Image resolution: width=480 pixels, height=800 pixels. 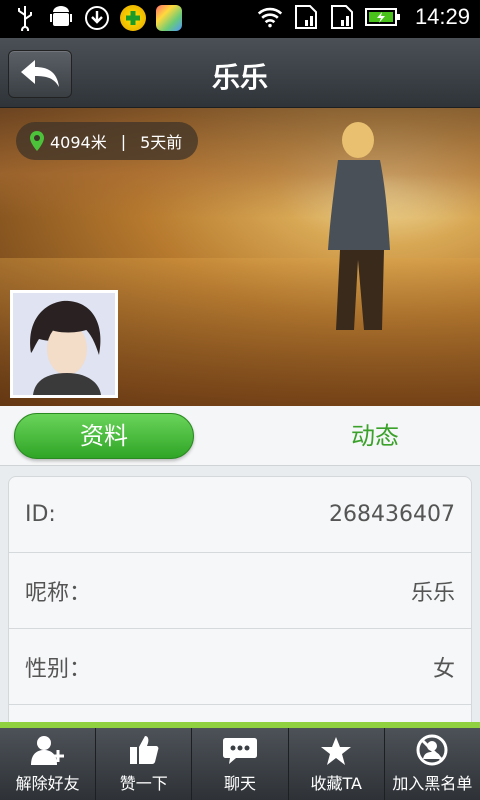 What do you see at coordinates (239, 77) in the screenshot?
I see `page-title: 乐乐` at bounding box center [239, 77].